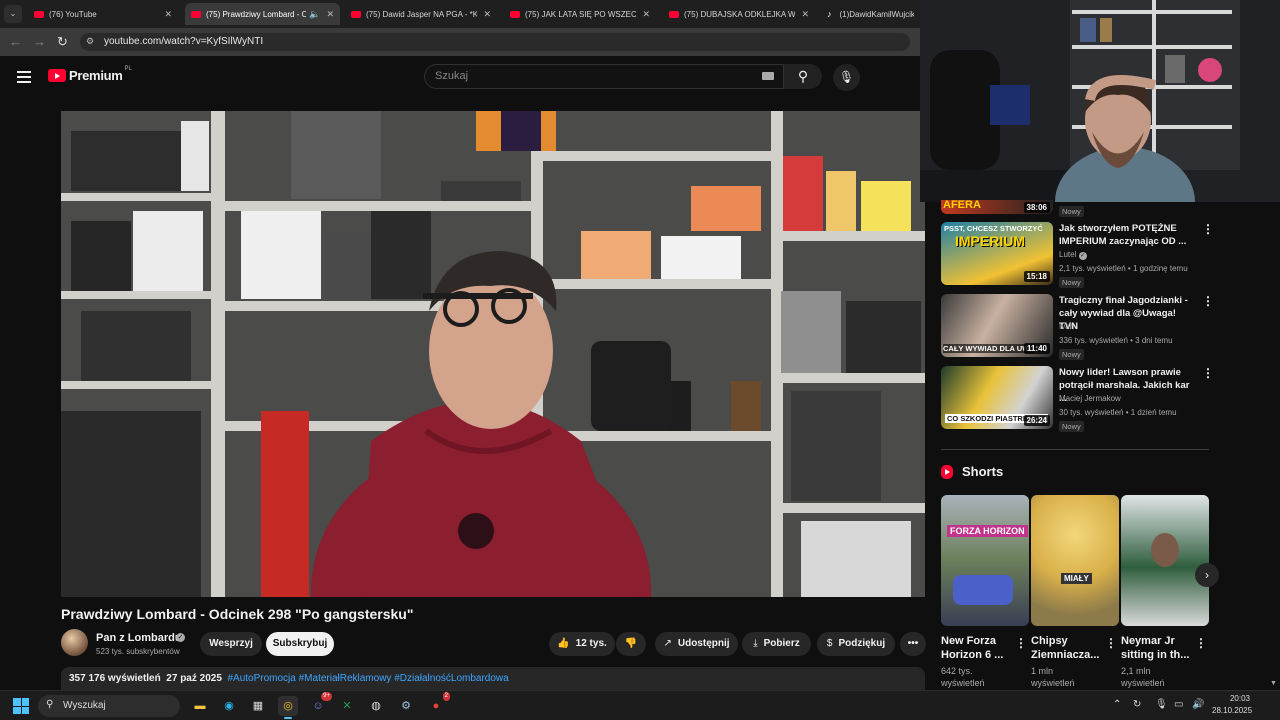  I want to click on browser-tab: (75) DUBAJSKA ODKLEJKA WEŻ ✕, so click(739, 14).